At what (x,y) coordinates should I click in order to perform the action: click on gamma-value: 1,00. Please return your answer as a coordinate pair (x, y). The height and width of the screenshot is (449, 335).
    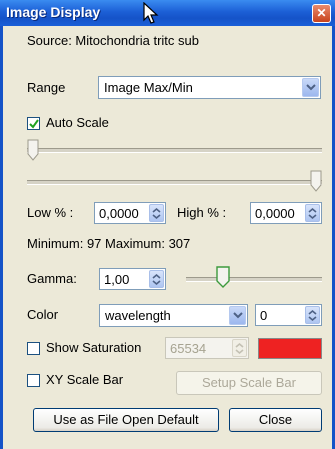
    Looking at the image, I should click on (117, 279).